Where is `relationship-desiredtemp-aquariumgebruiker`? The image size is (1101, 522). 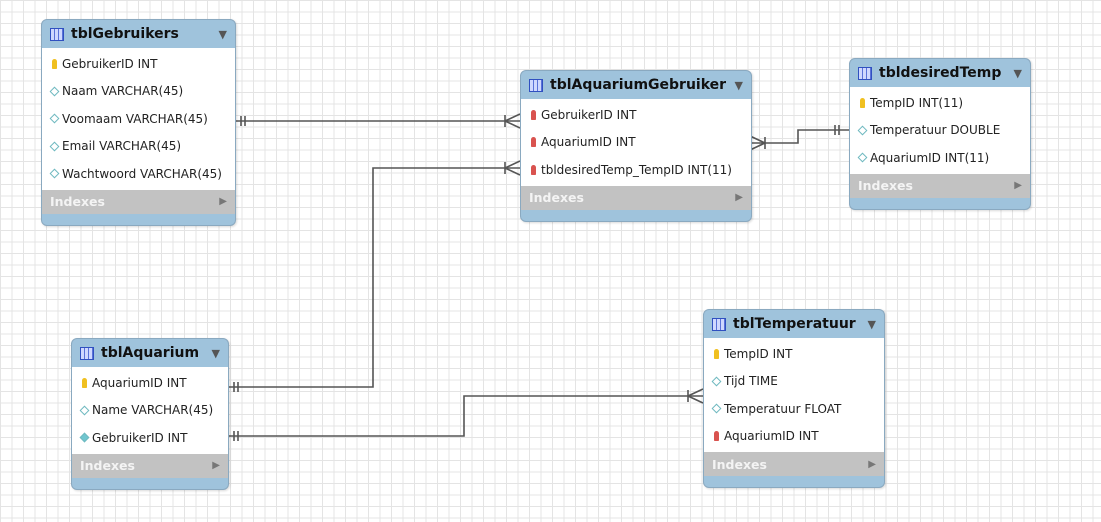 relationship-desiredtemp-aquariumgebruiker is located at coordinates (799, 138).